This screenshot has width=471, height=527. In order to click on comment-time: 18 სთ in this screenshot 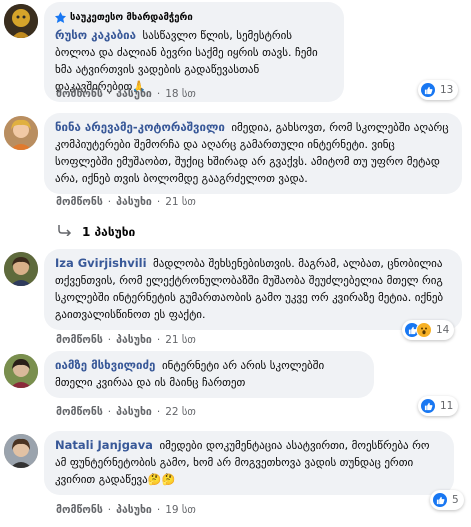, I will do `click(180, 94)`.